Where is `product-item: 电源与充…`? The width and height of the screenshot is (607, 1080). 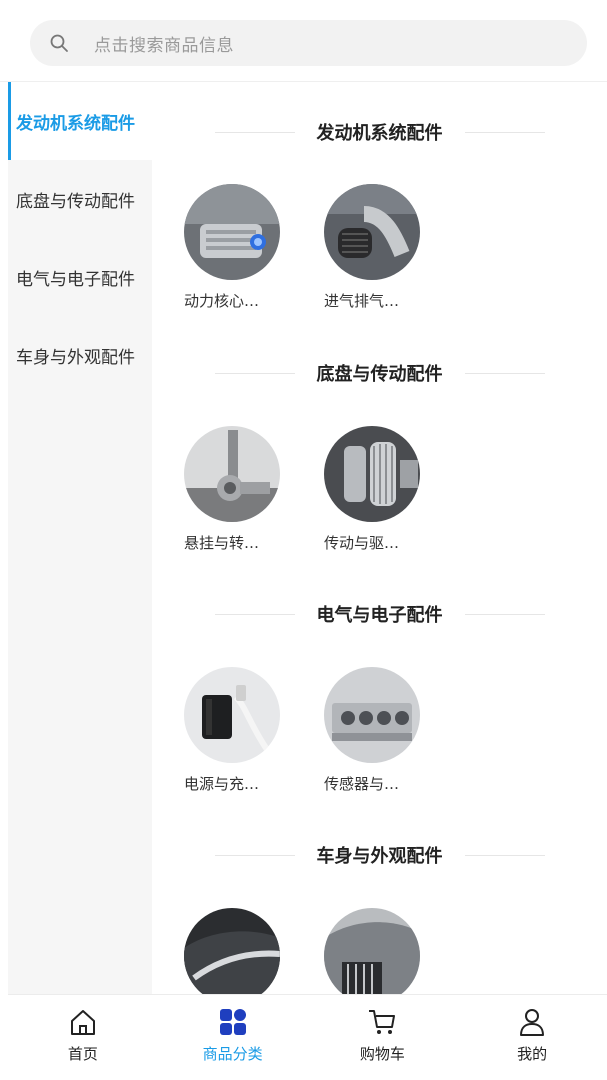 product-item: 电源与充… is located at coordinates (239, 730).